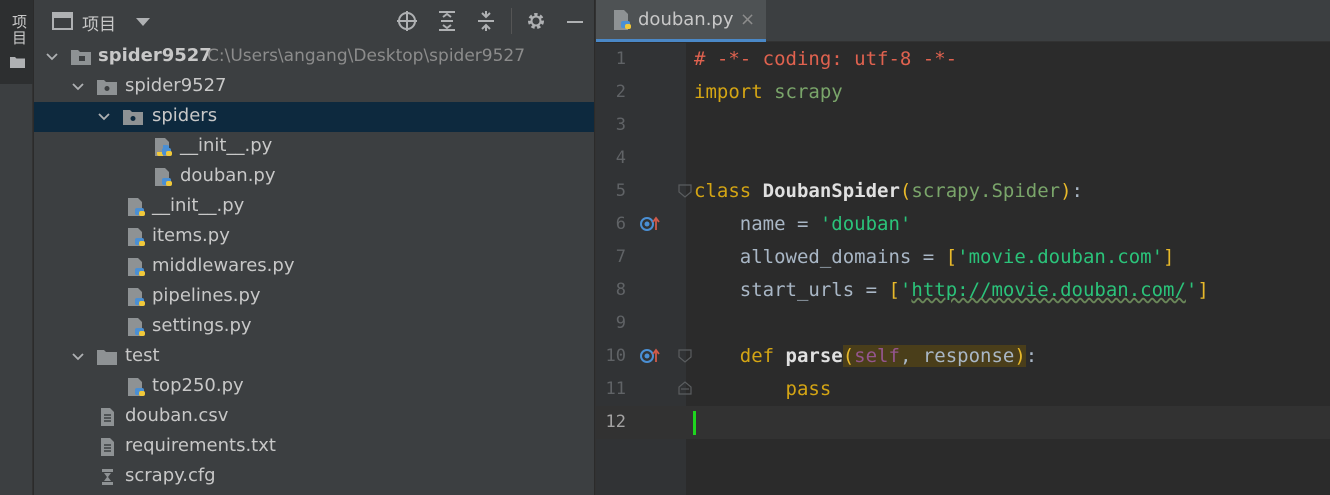 This screenshot has width=1330, height=495. What do you see at coordinates (763, 389) in the screenshot?
I see `keyword-token: pass` at bounding box center [763, 389].